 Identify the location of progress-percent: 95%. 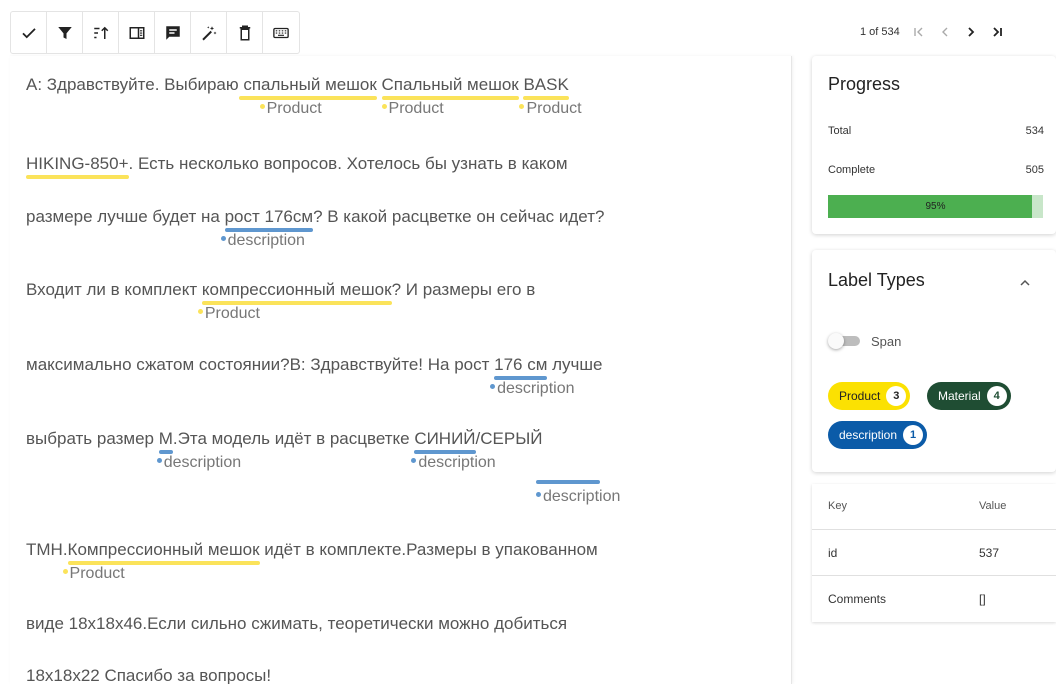
(935, 206).